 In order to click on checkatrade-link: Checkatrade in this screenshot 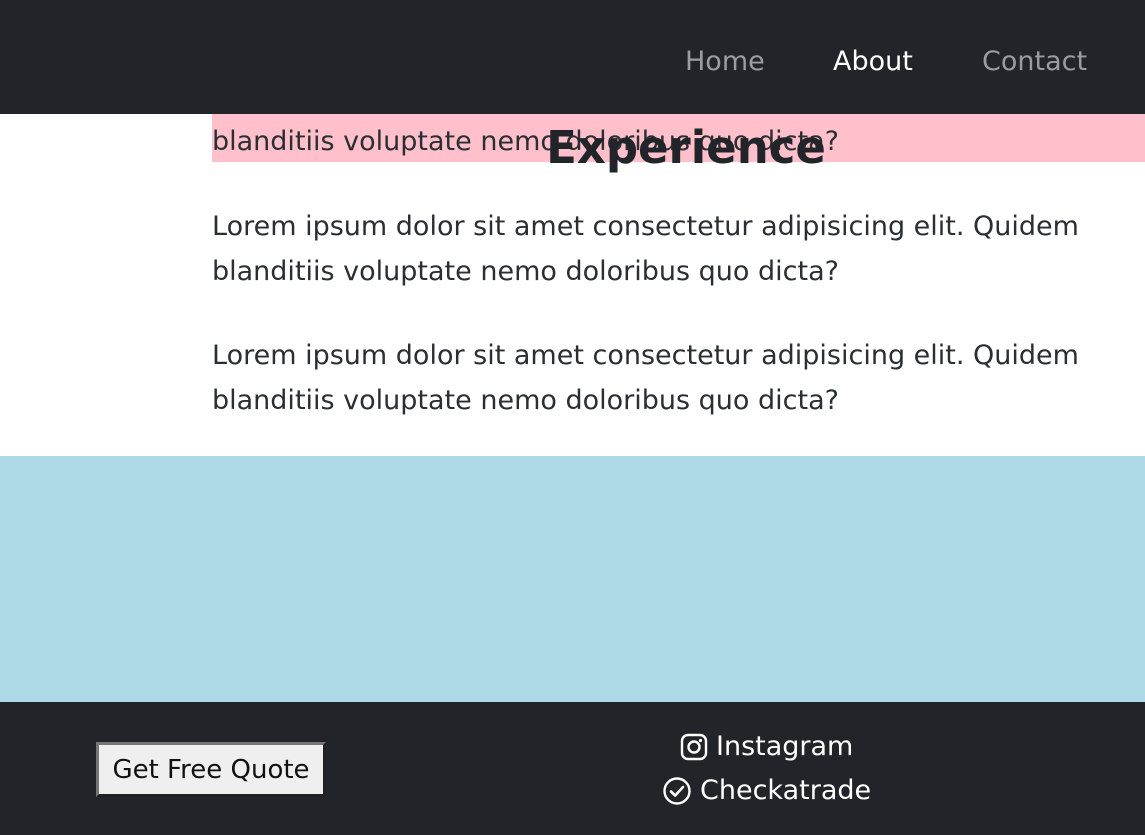, I will do `click(766, 791)`.